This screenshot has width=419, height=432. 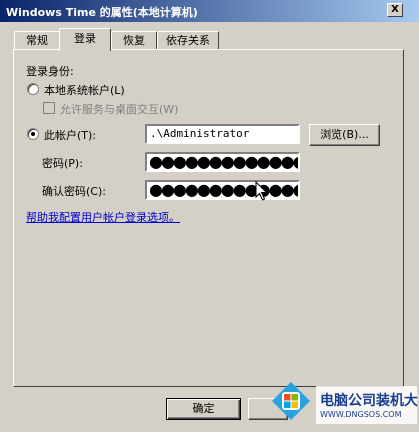 I want to click on ok-button: 确定, so click(x=203, y=409).